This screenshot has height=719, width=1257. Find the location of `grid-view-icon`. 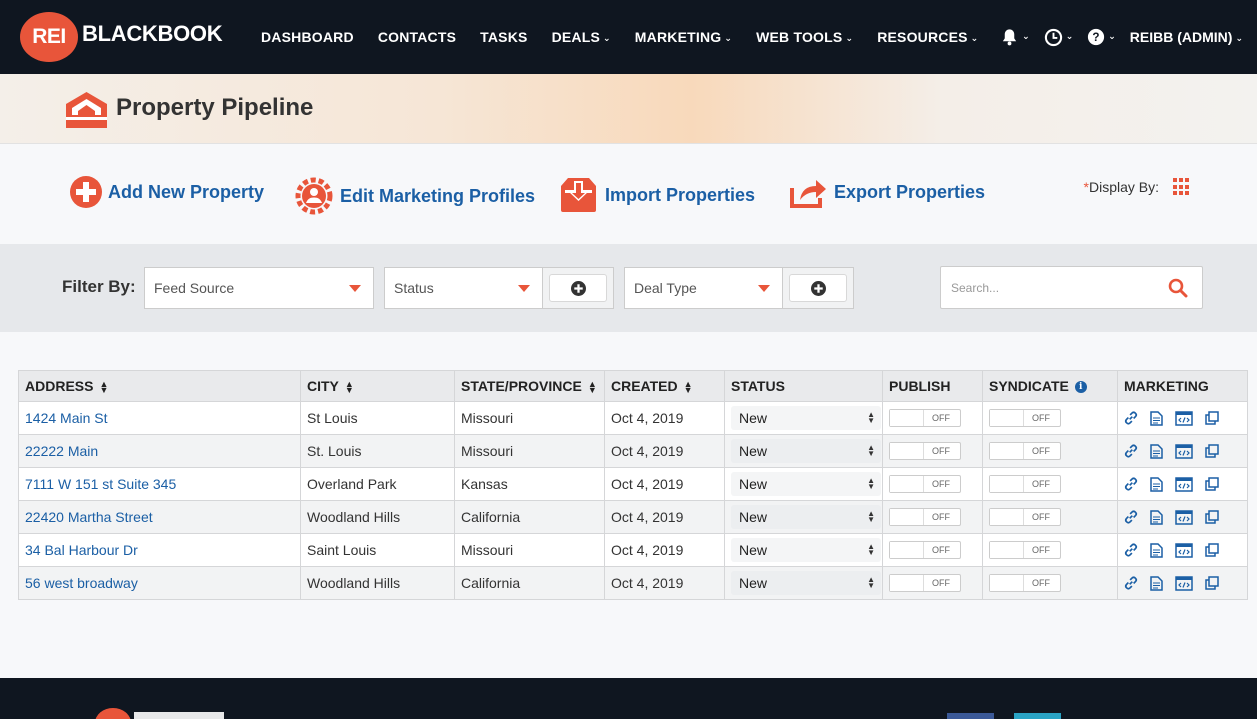

grid-view-icon is located at coordinates (1182, 187).